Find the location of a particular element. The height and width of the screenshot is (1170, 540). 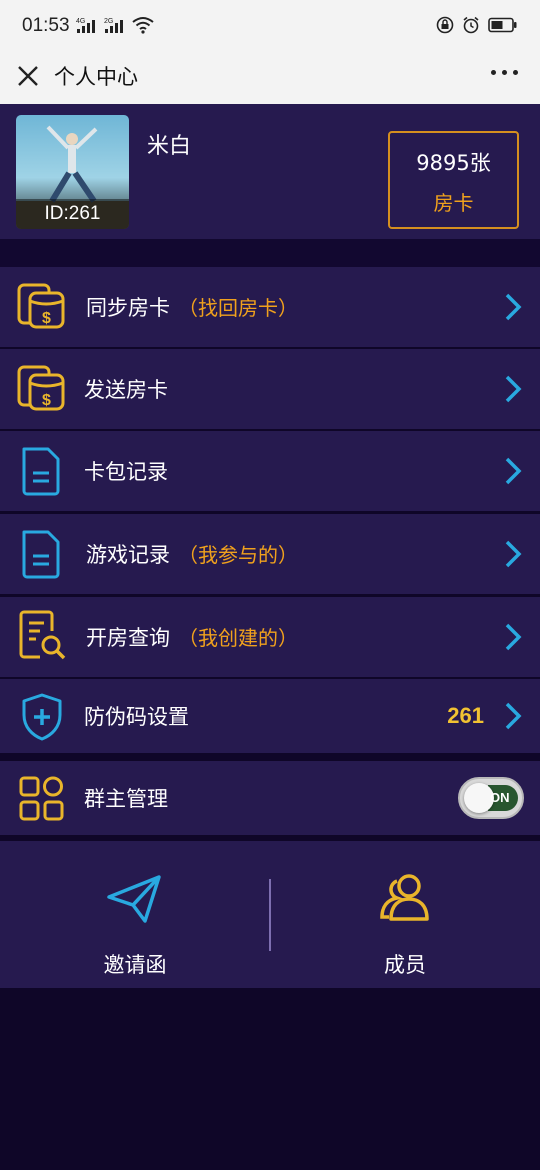

wifi-icon is located at coordinates (143, 25).